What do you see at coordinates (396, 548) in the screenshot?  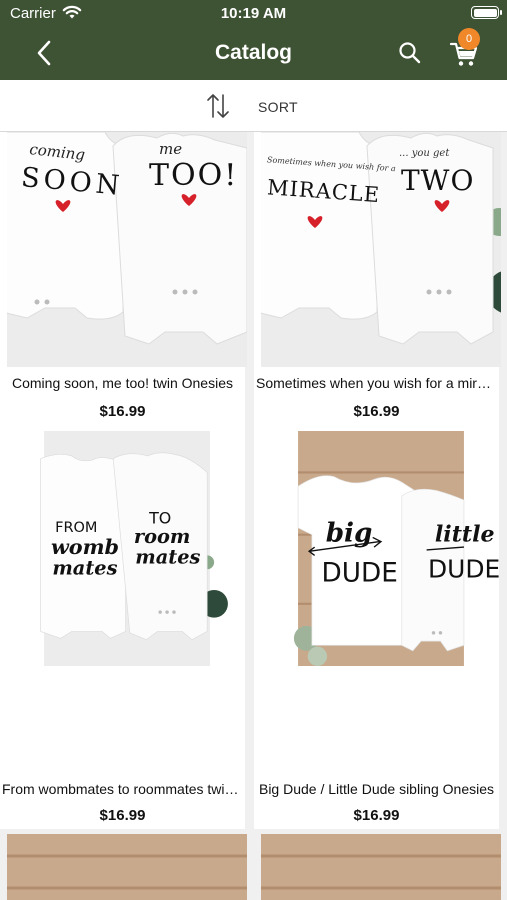 I see `product-image: big DUDE little DUDE` at bounding box center [396, 548].